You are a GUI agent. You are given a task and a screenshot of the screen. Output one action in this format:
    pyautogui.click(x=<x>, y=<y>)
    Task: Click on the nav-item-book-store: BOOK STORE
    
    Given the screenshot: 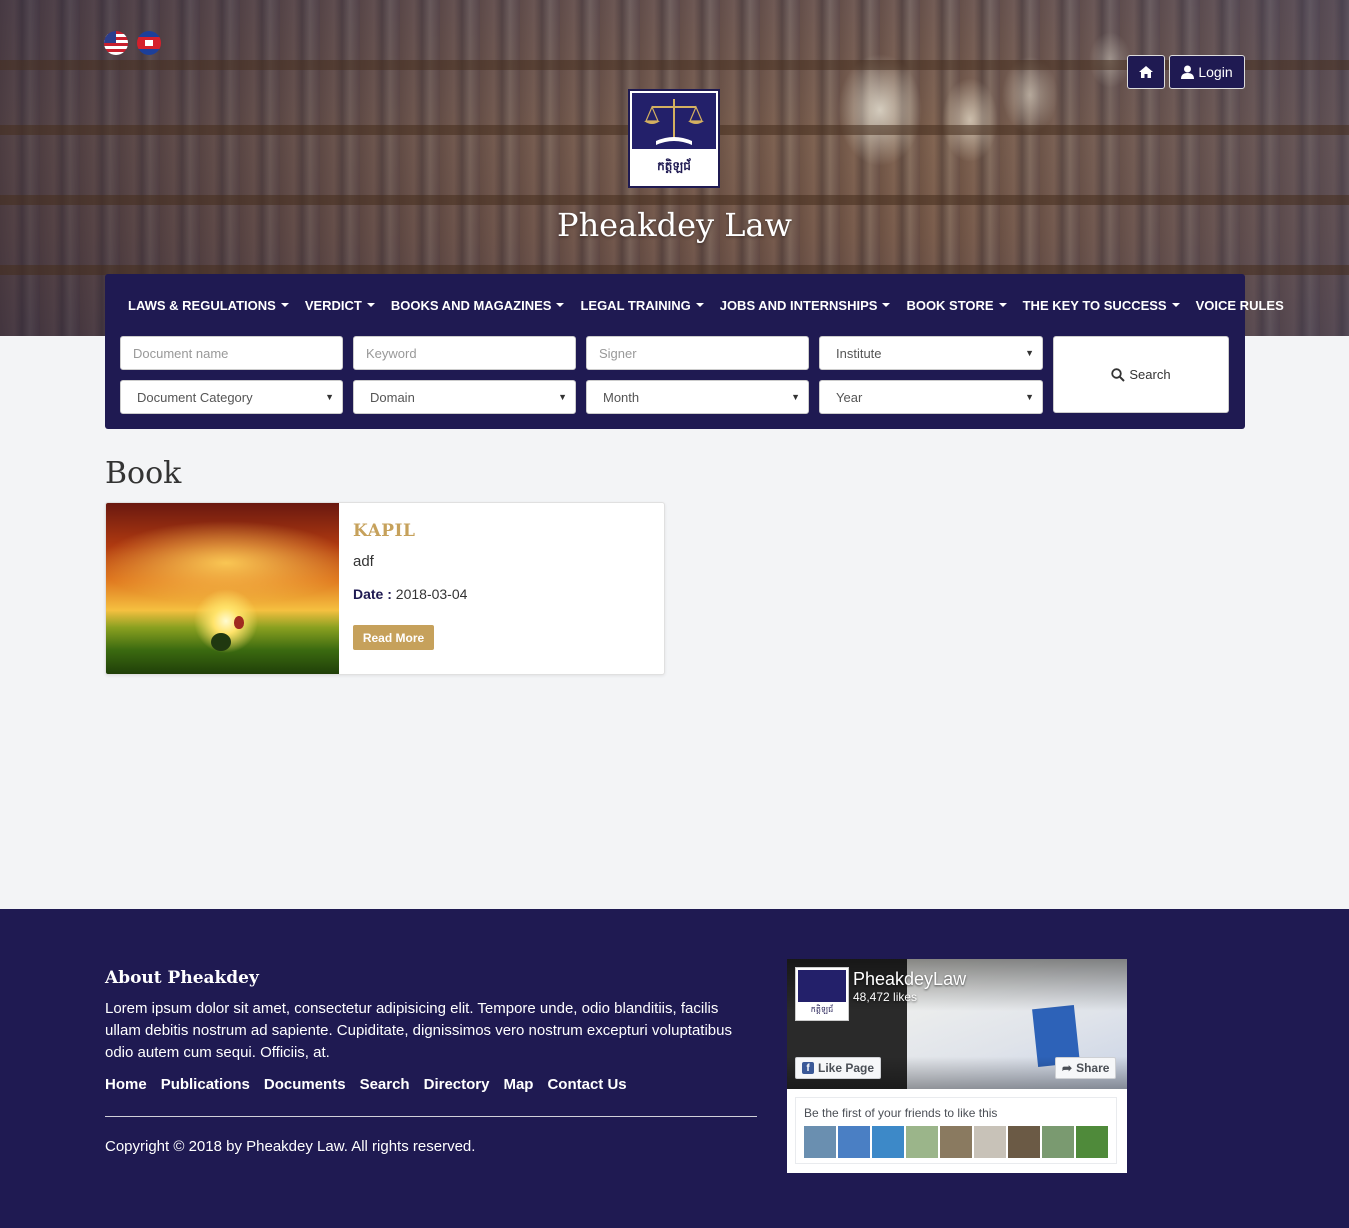 What is the action you would take?
    pyautogui.click(x=956, y=305)
    